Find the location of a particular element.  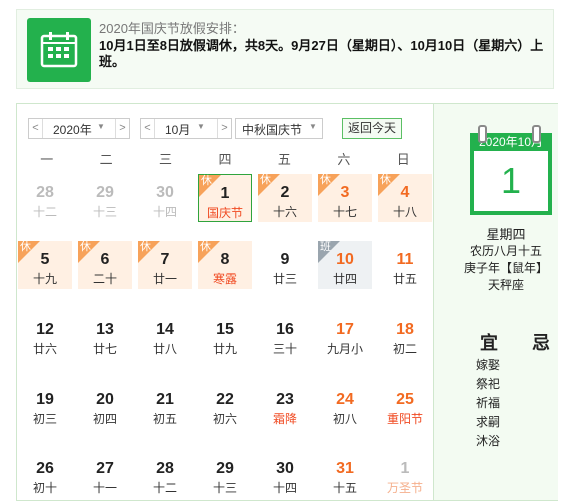

calendar-icon is located at coordinates (59, 50).